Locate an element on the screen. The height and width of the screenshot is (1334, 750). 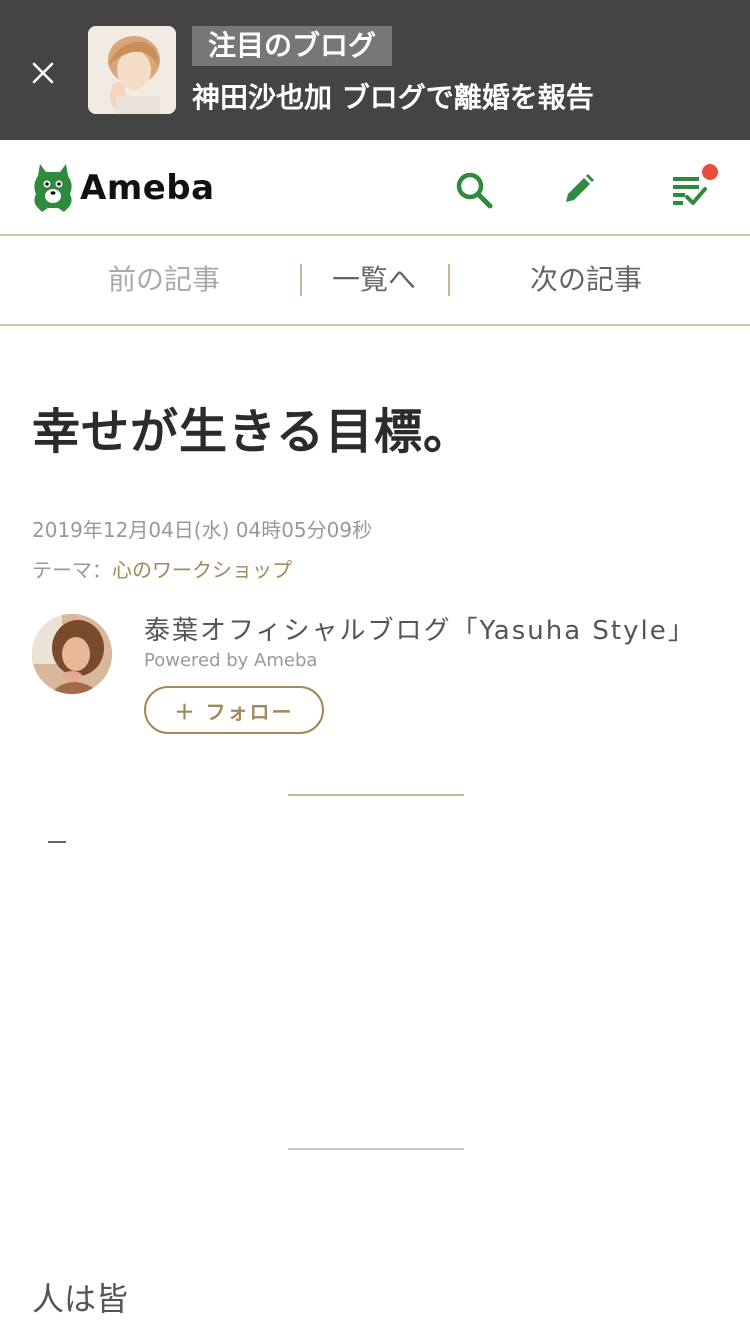
dash-mark is located at coordinates (57, 842).